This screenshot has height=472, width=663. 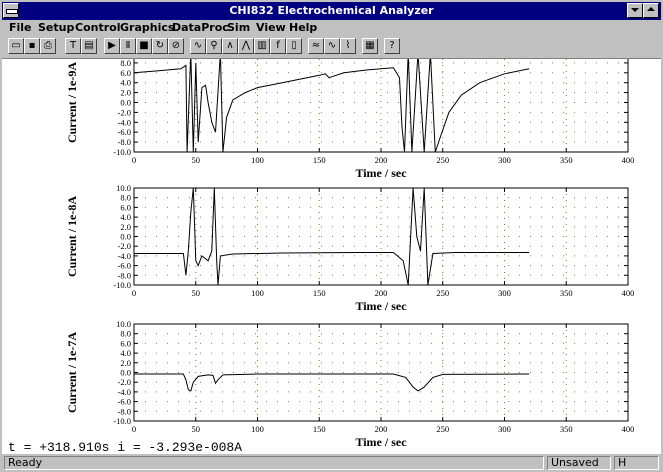 What do you see at coordinates (97, 27) in the screenshot?
I see `menu-control: Control` at bounding box center [97, 27].